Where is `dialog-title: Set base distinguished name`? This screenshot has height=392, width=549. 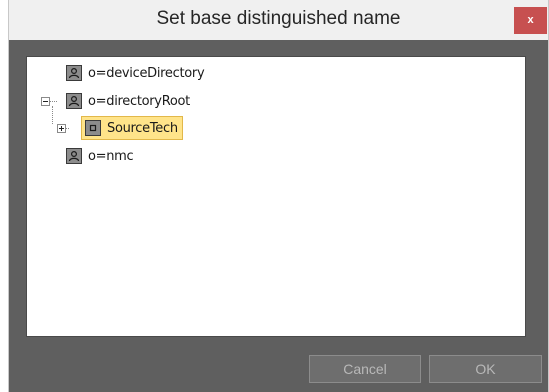
dialog-title: Set base distinguished name is located at coordinates (278, 18).